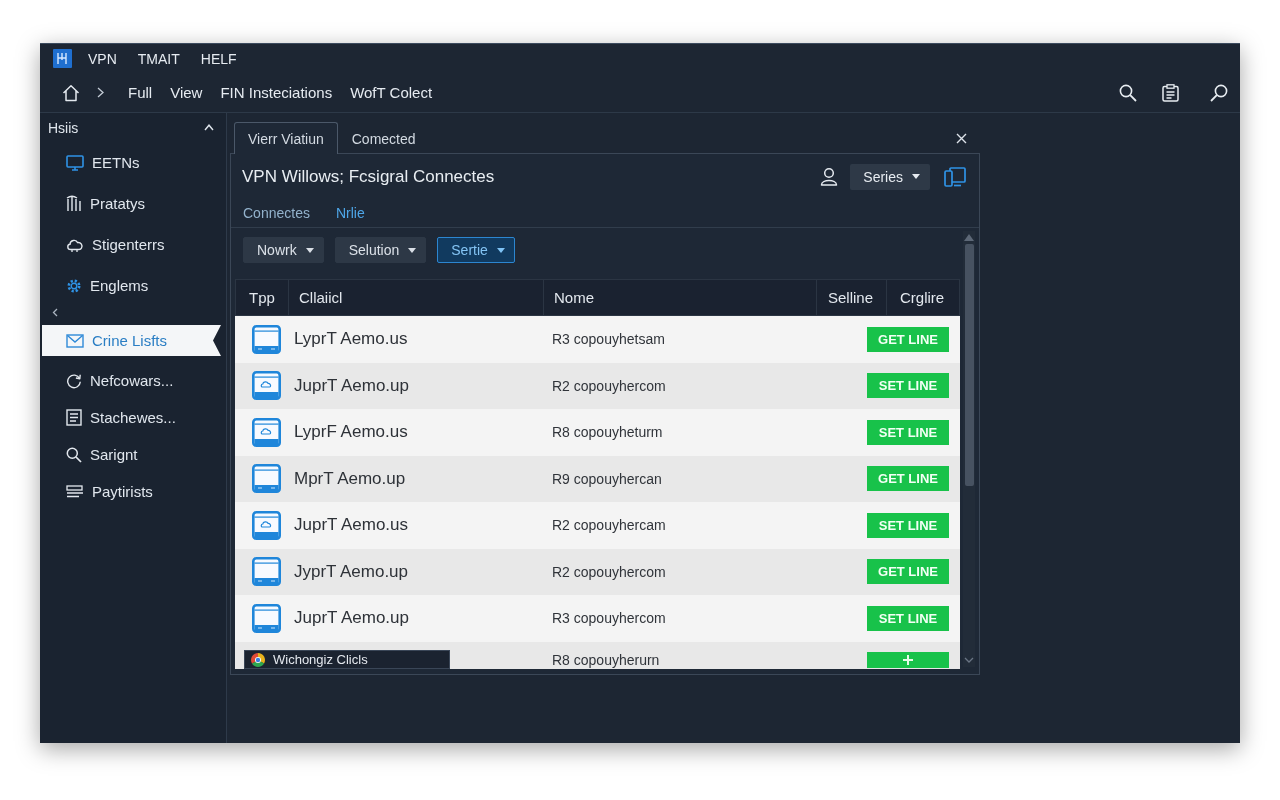 This screenshot has height=800, width=1280. I want to click on sidebar-item: Paytirists, so click(131, 491).